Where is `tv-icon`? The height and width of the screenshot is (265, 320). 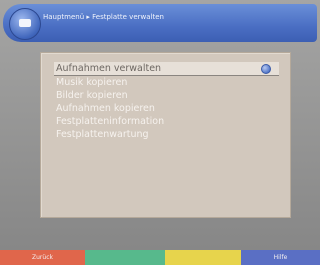
tv-icon is located at coordinates (25, 24).